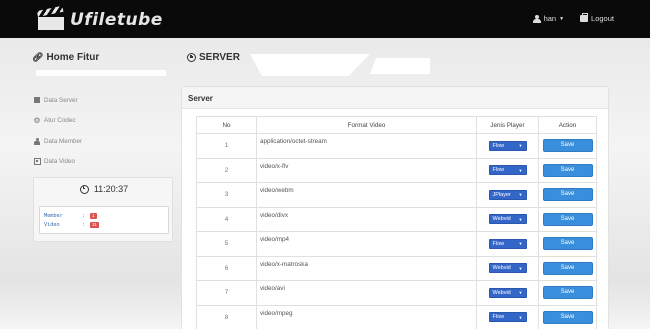 The image size is (650, 329). I want to click on table-row: 7 video/avi Webvid ▼ Save, so click(396, 293).